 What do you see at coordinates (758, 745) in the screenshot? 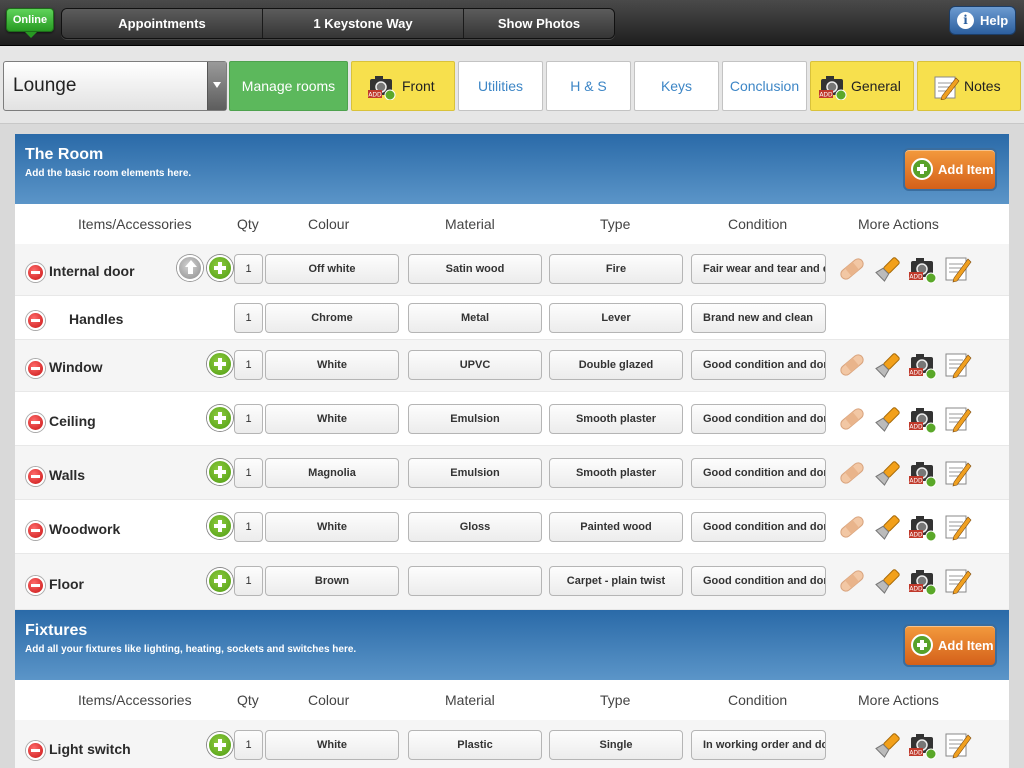
I see `condition-field: In working order and do` at bounding box center [758, 745].